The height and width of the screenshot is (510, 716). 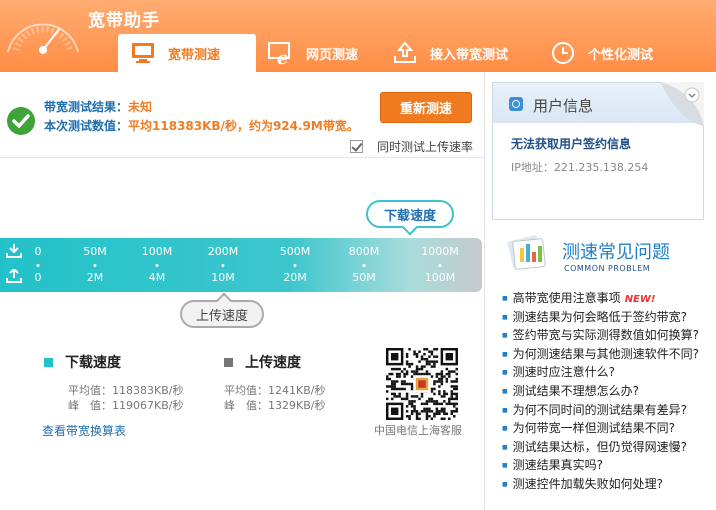 I want to click on bandwidth-conversion-link: 查看带宽换算表, so click(x=84, y=430).